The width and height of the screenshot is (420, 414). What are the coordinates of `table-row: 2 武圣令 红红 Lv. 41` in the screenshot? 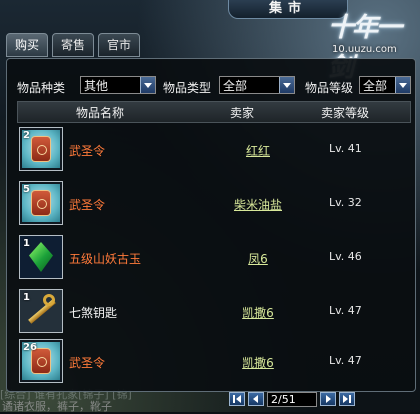 It's located at (213, 150).